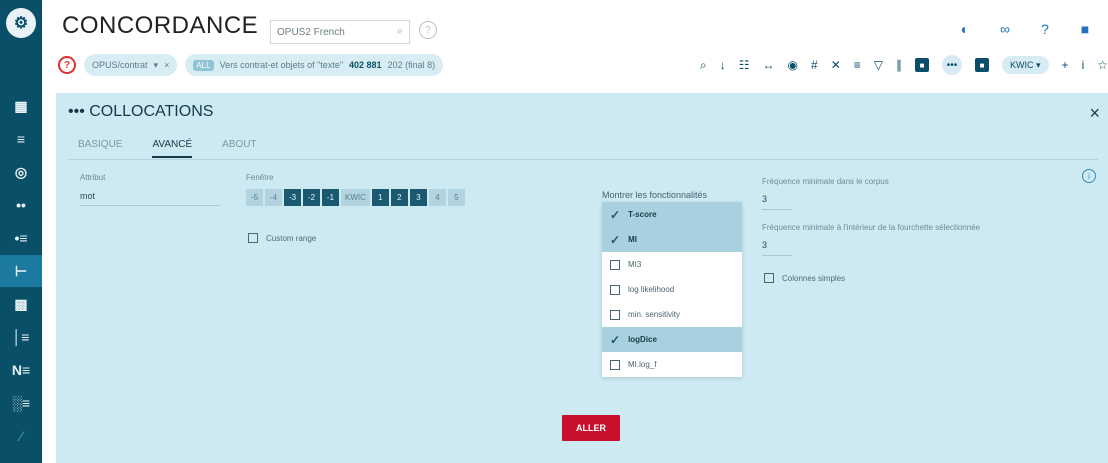 Image resolution: width=1108 pixels, height=463 pixels. What do you see at coordinates (67, 65) in the screenshot?
I see `query-info-icon: ?` at bounding box center [67, 65].